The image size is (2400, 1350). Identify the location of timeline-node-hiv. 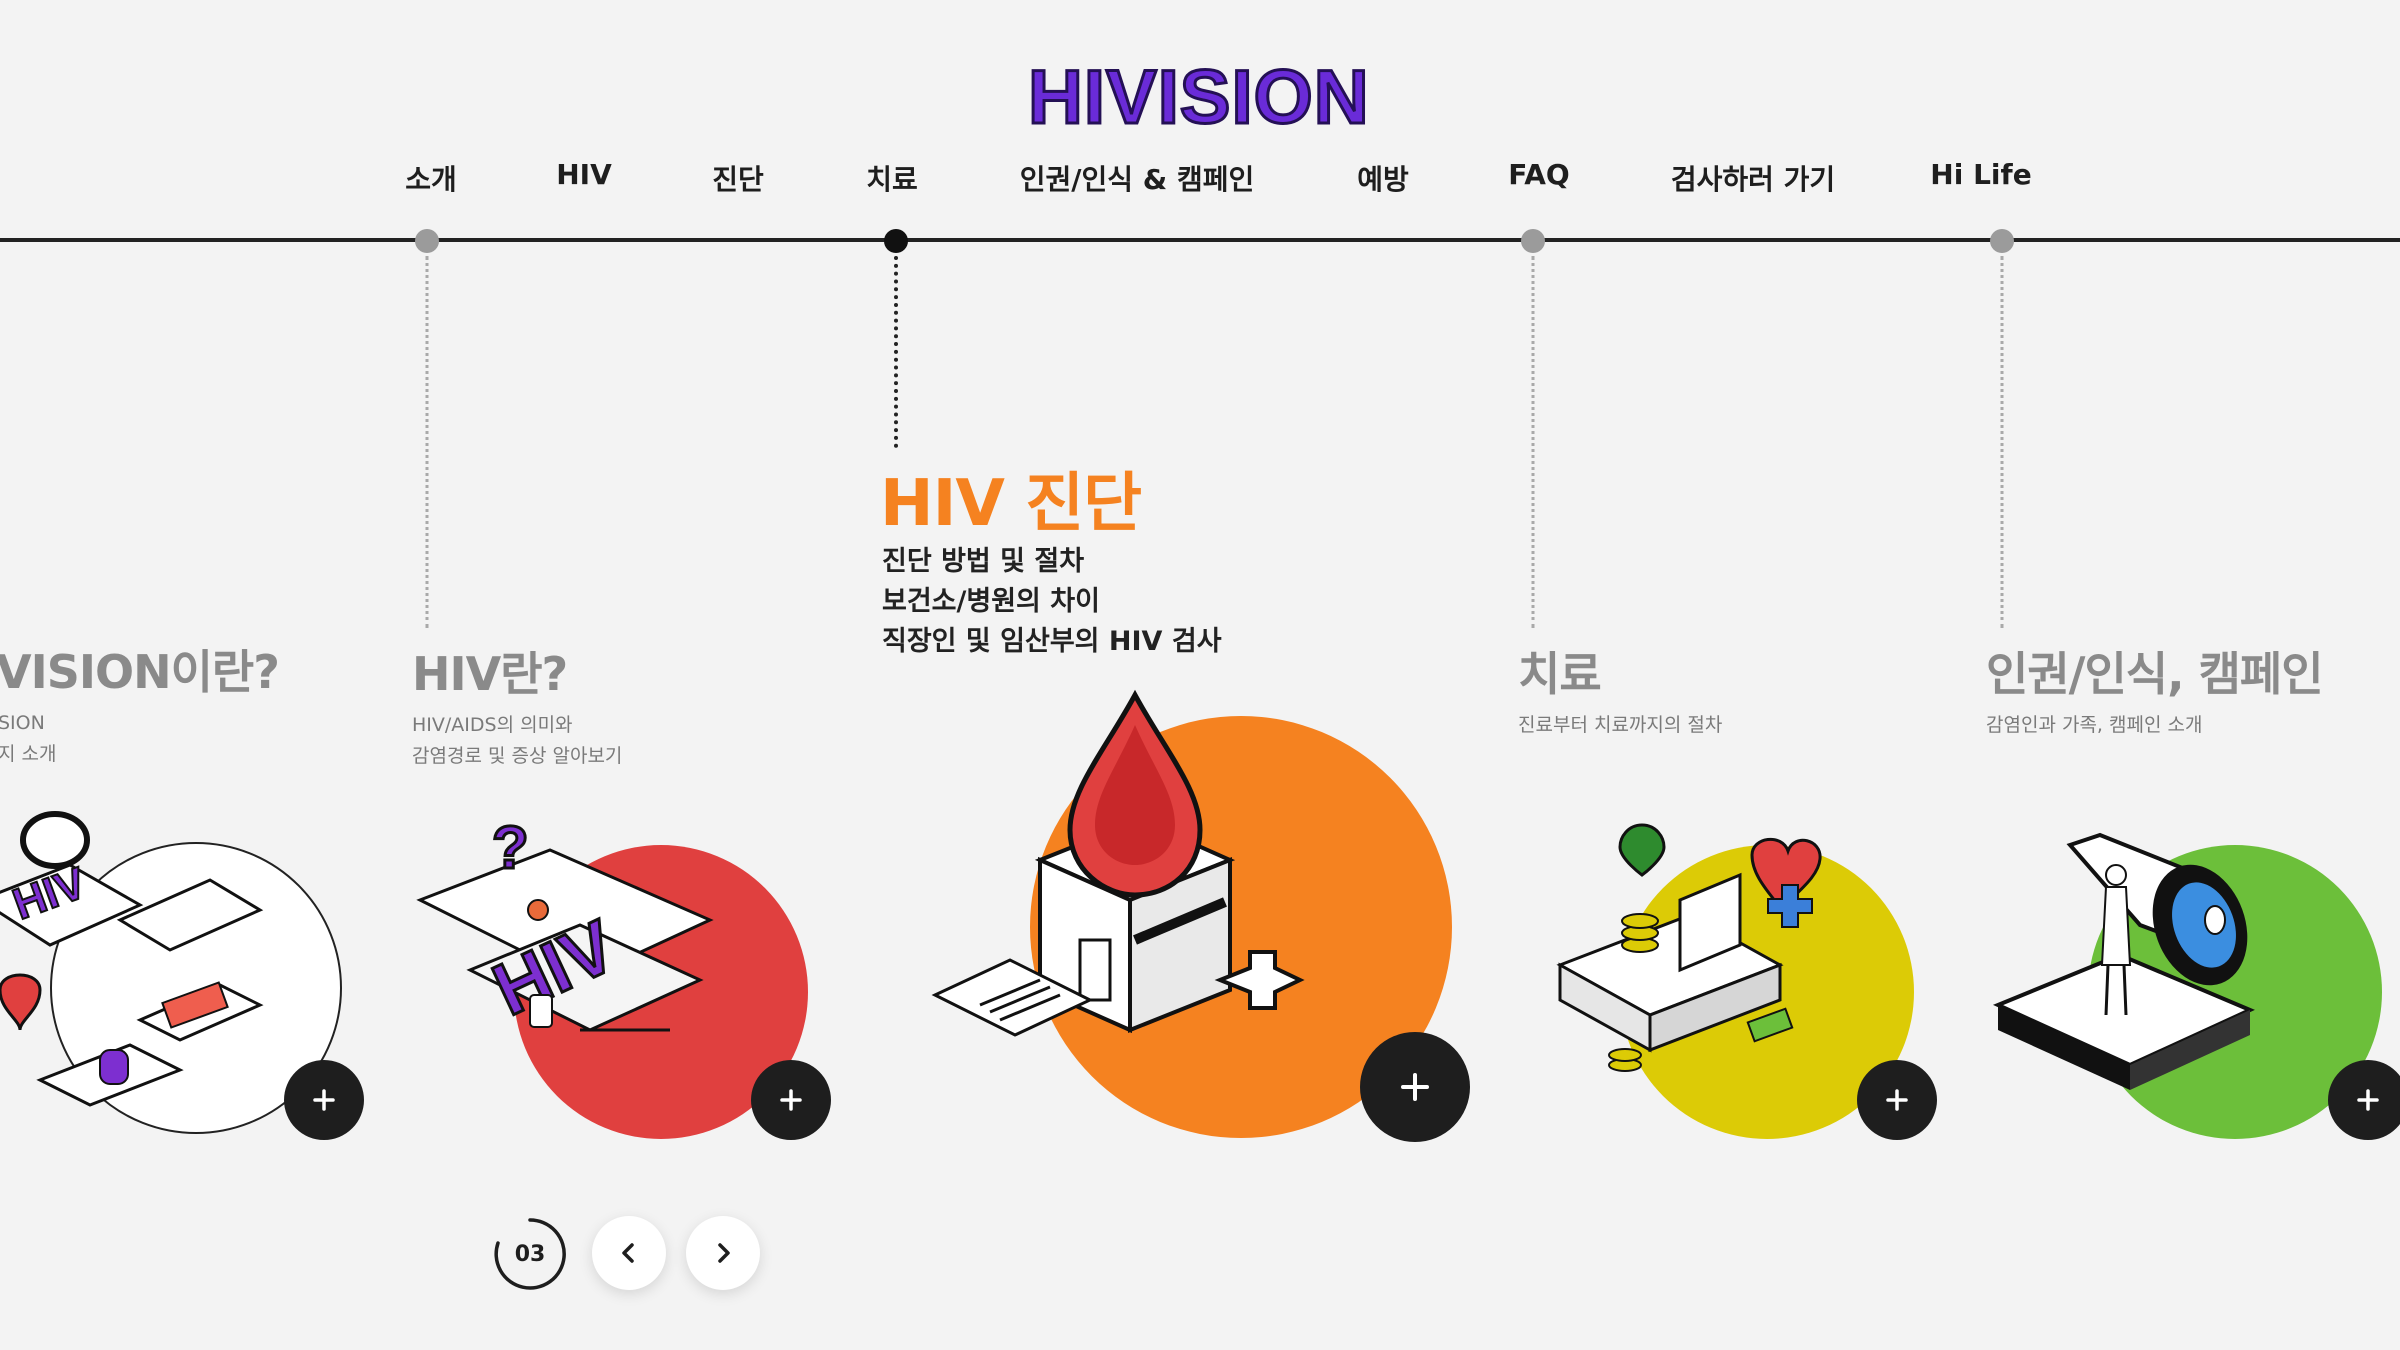
(427, 241).